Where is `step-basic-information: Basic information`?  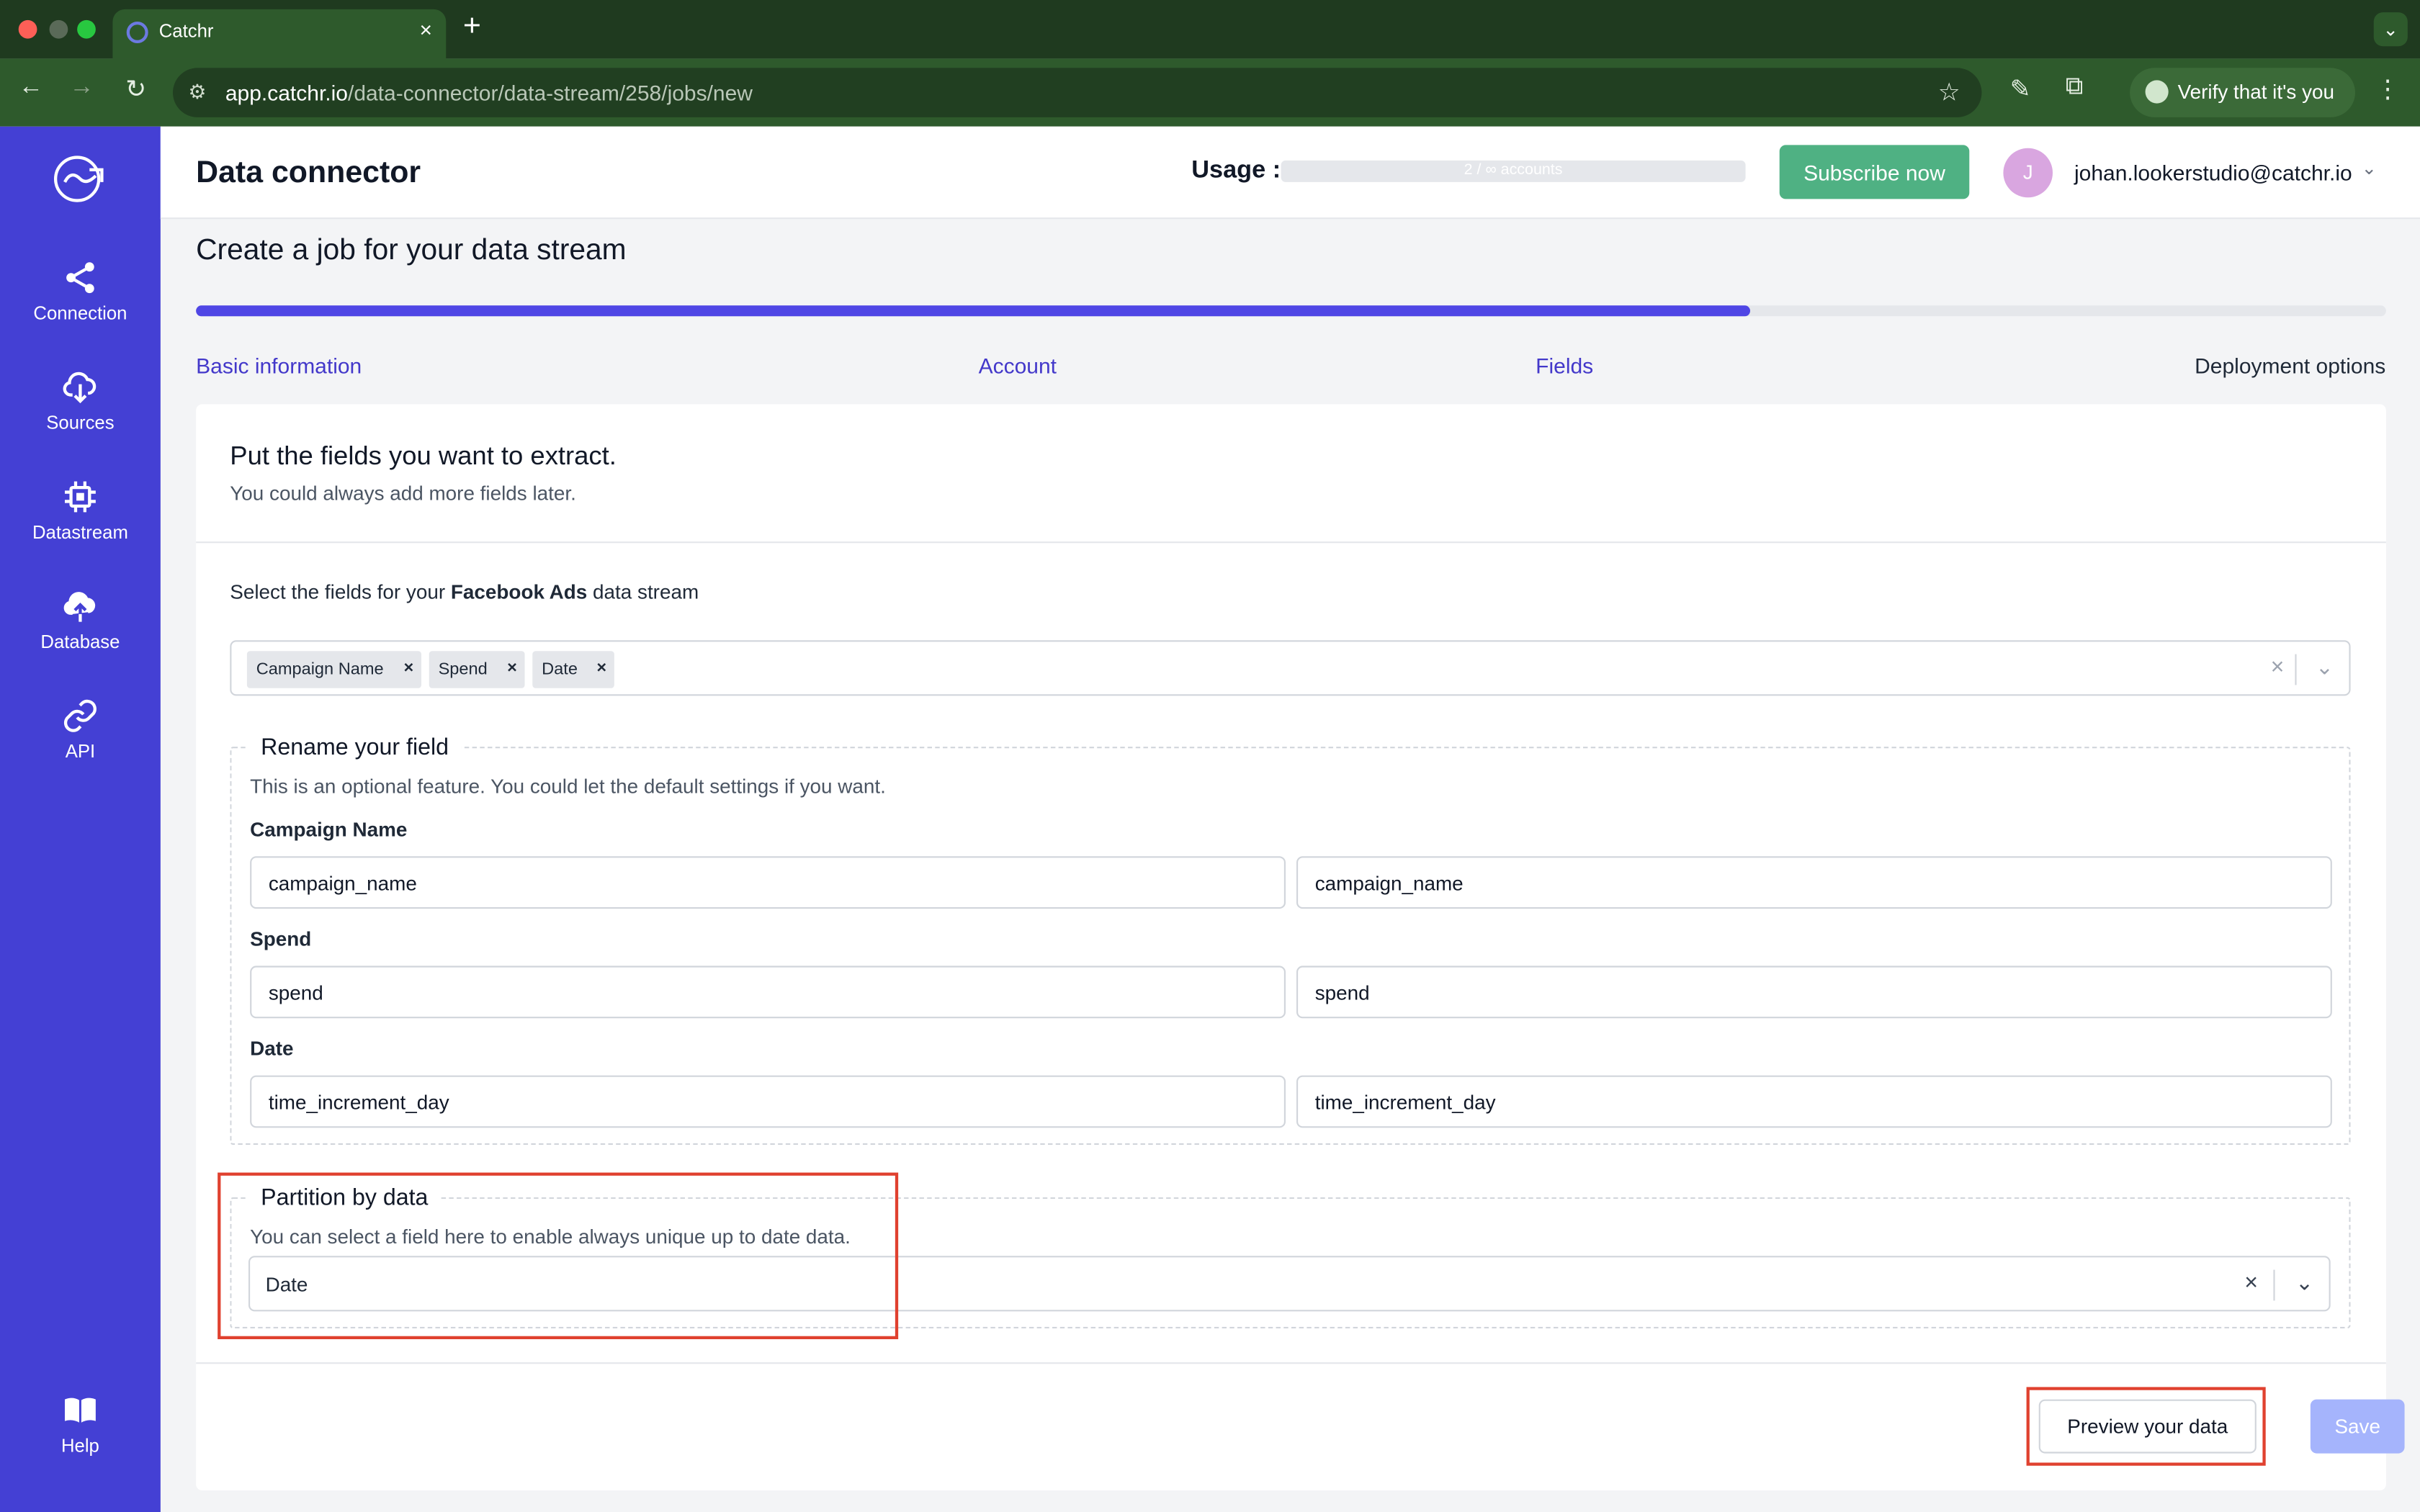 step-basic-information: Basic information is located at coordinates (279, 366).